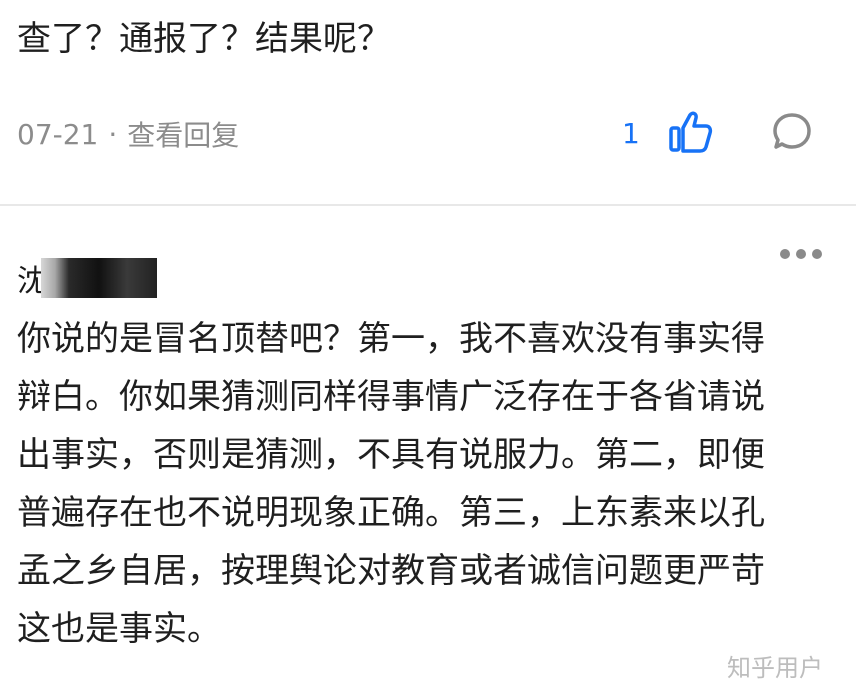  Describe the element at coordinates (183, 134) in the screenshot. I see `view-replies-link: 查看回复` at that location.